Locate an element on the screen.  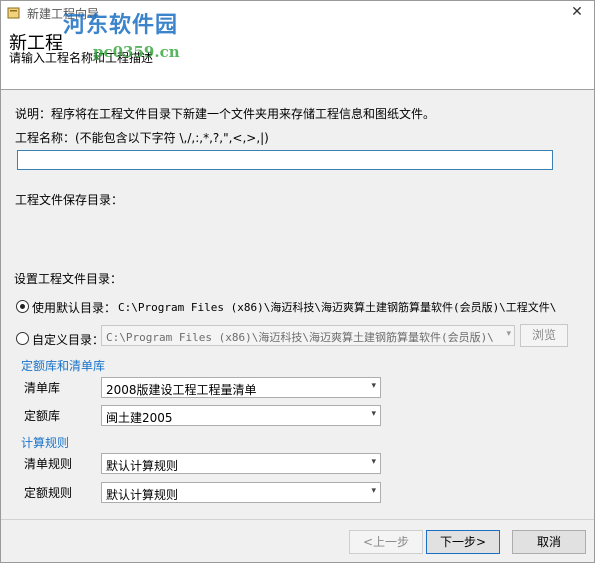
list-rule-label: 清单规则 is located at coordinates (48, 464).